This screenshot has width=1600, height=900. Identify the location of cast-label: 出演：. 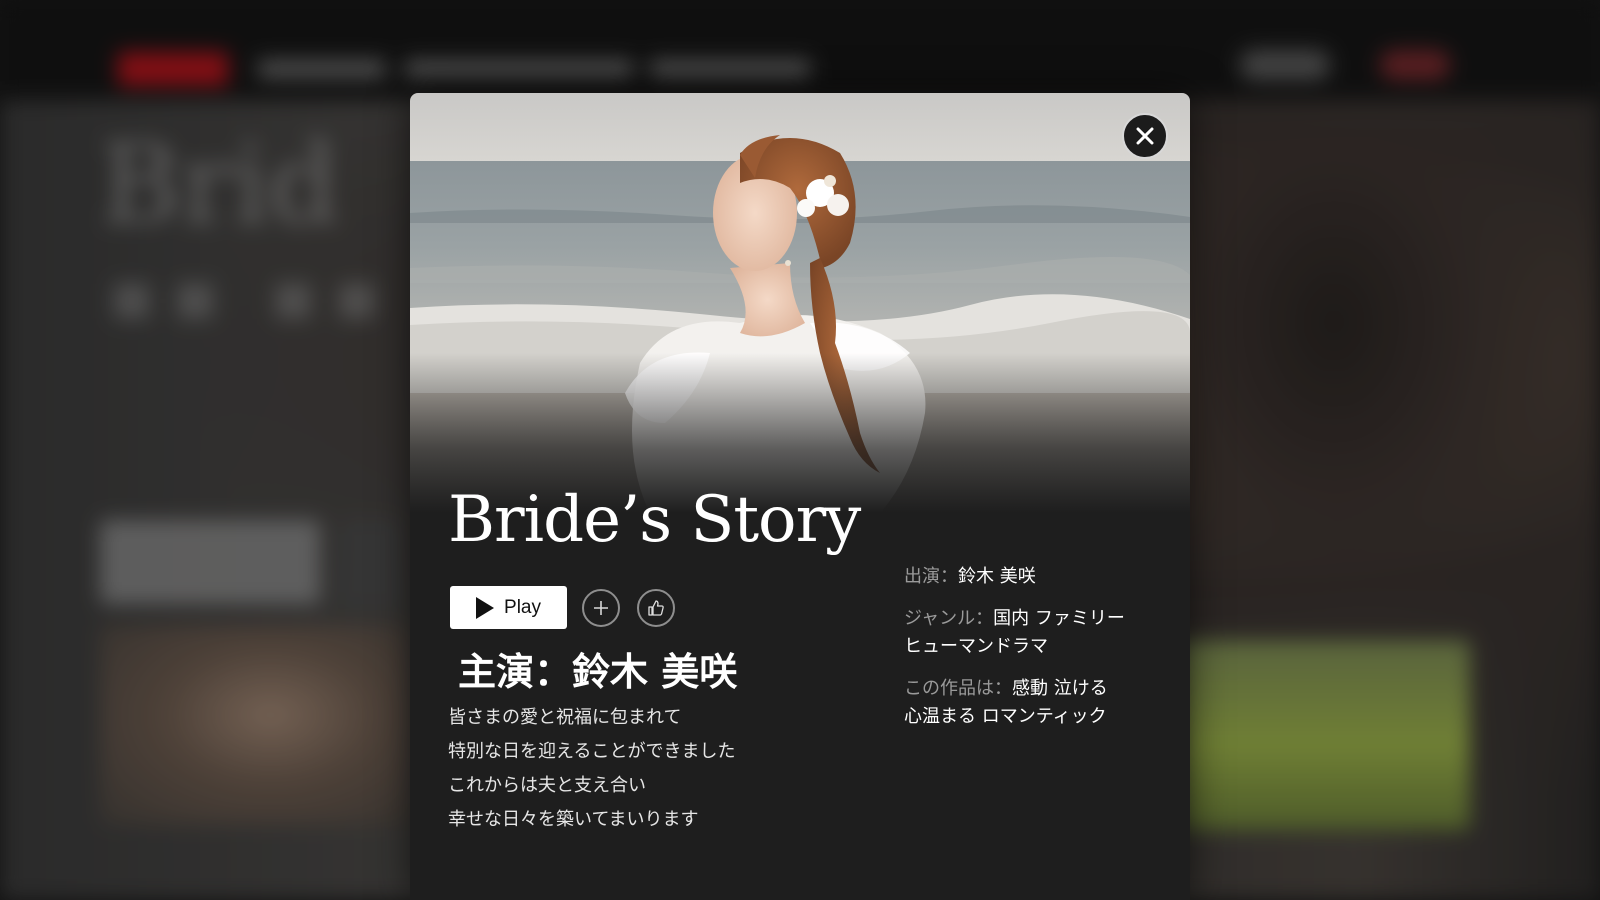
(931, 576).